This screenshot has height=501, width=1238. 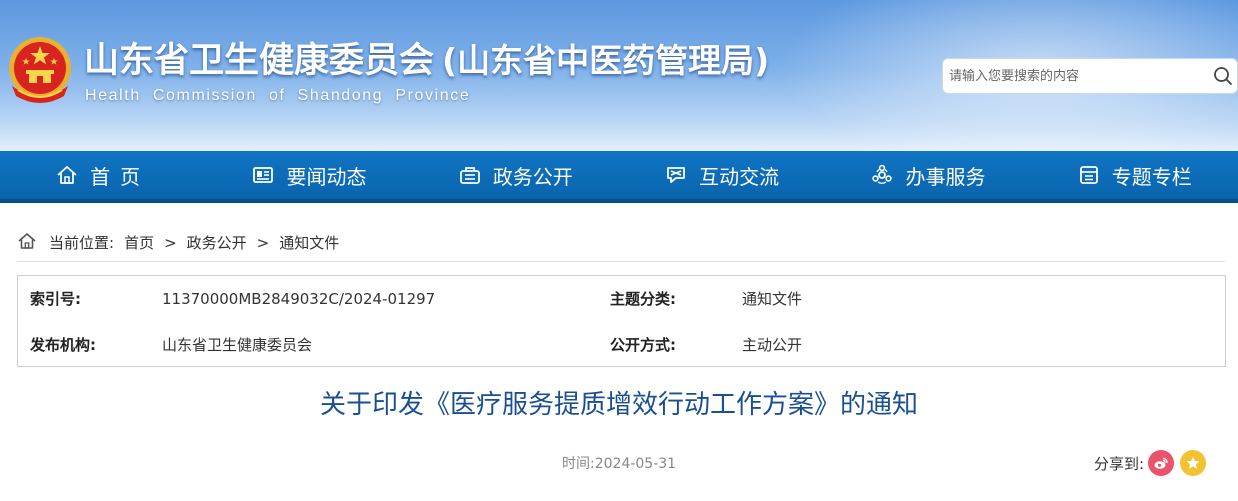 I want to click on nav-label-home: 首页, so click(x=120, y=176).